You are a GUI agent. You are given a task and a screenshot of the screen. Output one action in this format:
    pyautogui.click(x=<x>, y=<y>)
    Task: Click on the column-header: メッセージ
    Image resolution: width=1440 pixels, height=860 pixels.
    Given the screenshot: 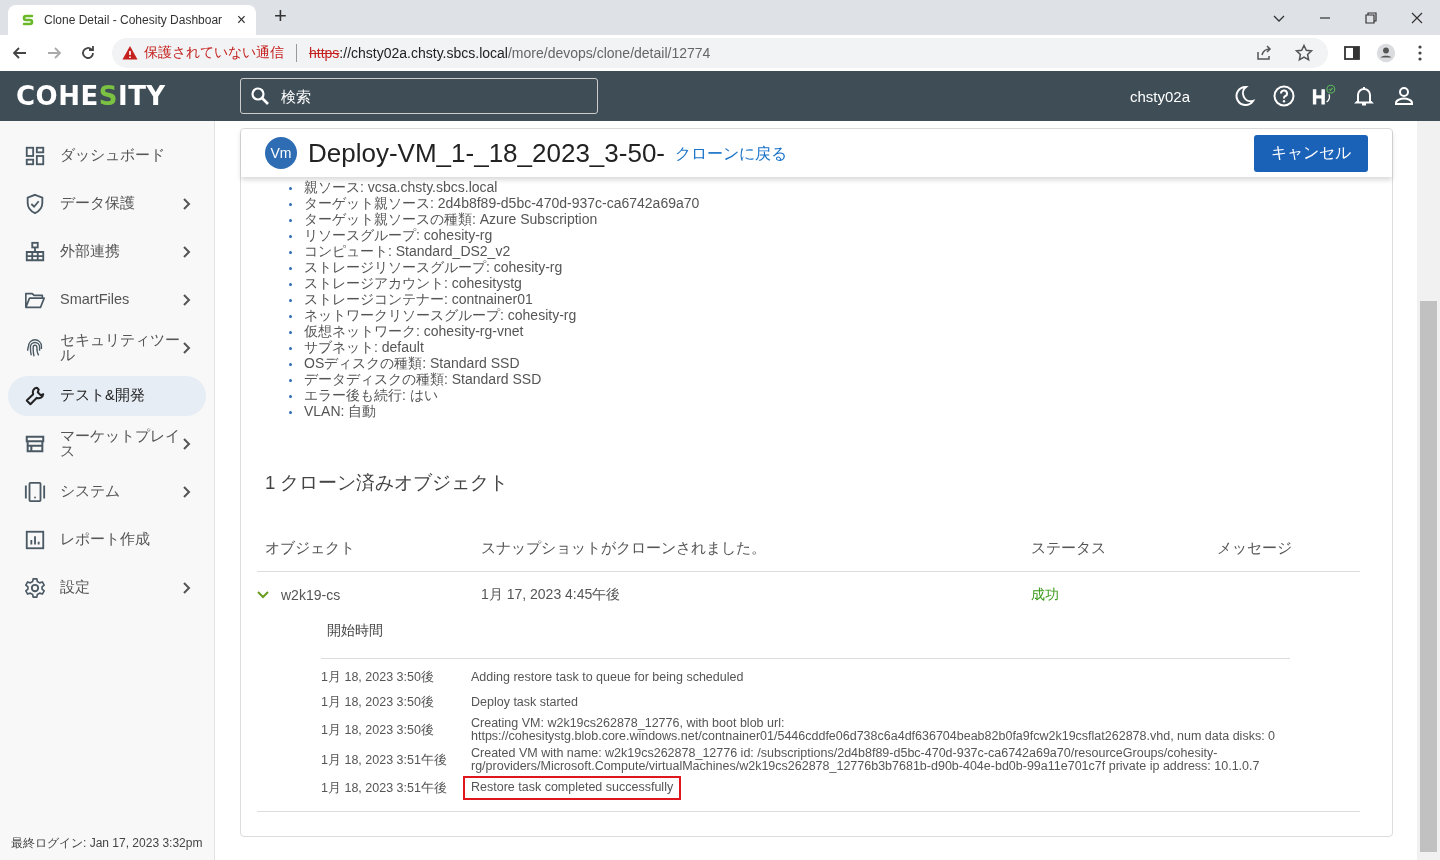 What is the action you would take?
    pyautogui.click(x=1255, y=548)
    